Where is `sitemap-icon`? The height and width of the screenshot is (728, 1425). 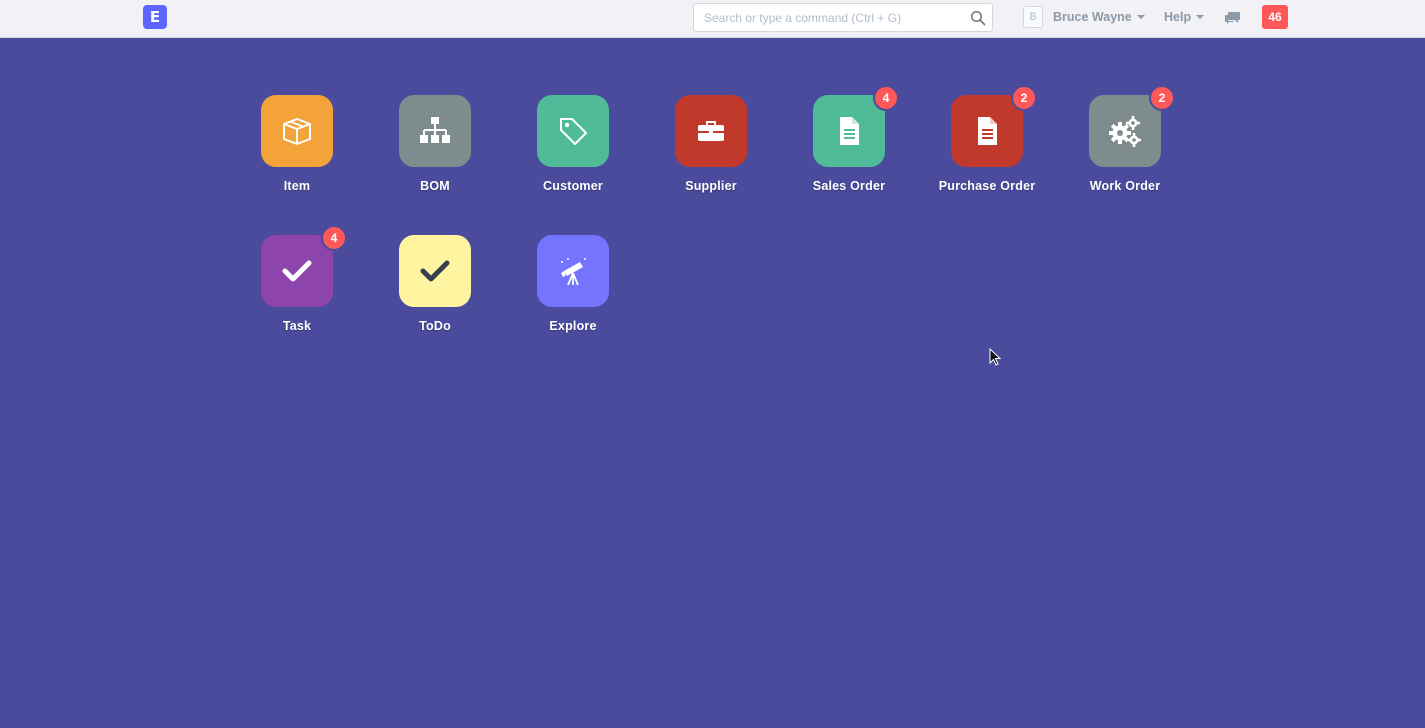 sitemap-icon is located at coordinates (435, 130).